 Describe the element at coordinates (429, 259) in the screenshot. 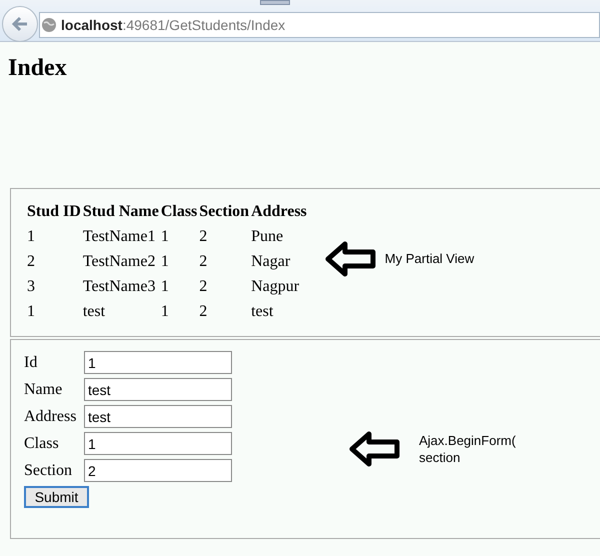

I see `annotation-text: My Partial View` at that location.